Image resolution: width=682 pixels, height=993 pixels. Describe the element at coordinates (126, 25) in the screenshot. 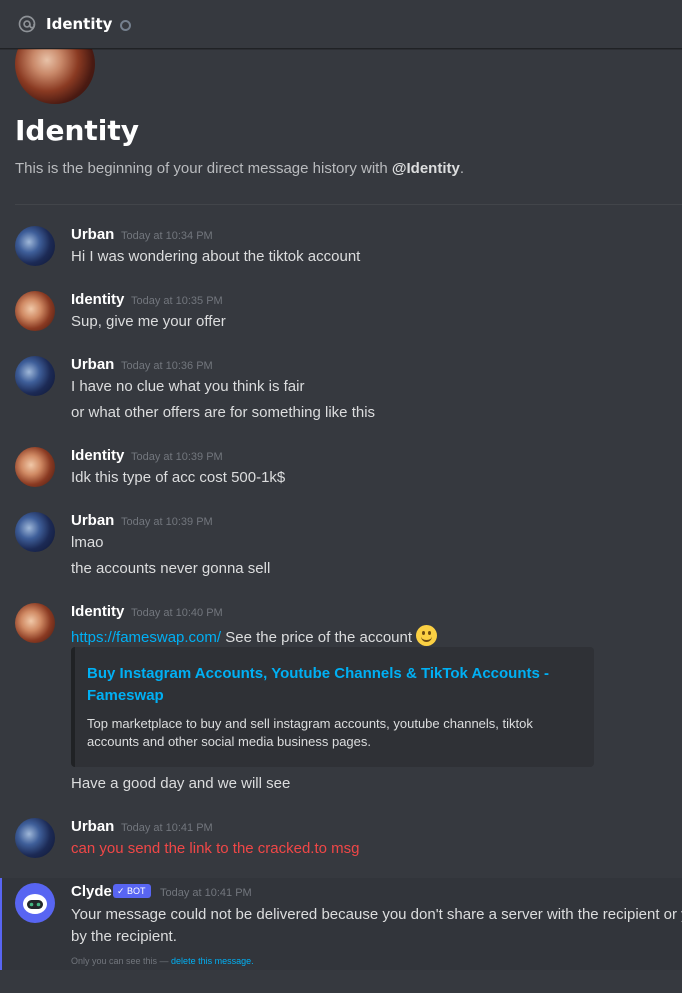

I see `offline-status-icon` at that location.